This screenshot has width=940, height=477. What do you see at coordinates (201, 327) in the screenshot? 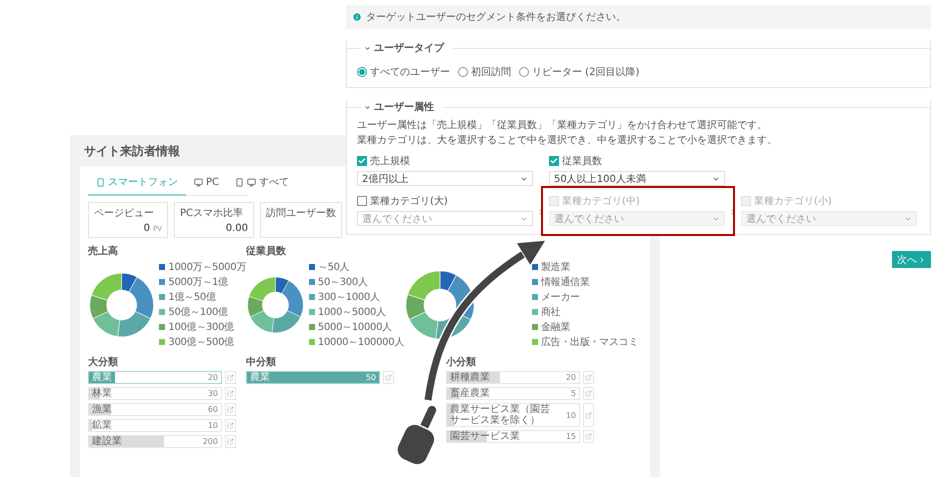
I see `legend-label: 100億～300億` at bounding box center [201, 327].